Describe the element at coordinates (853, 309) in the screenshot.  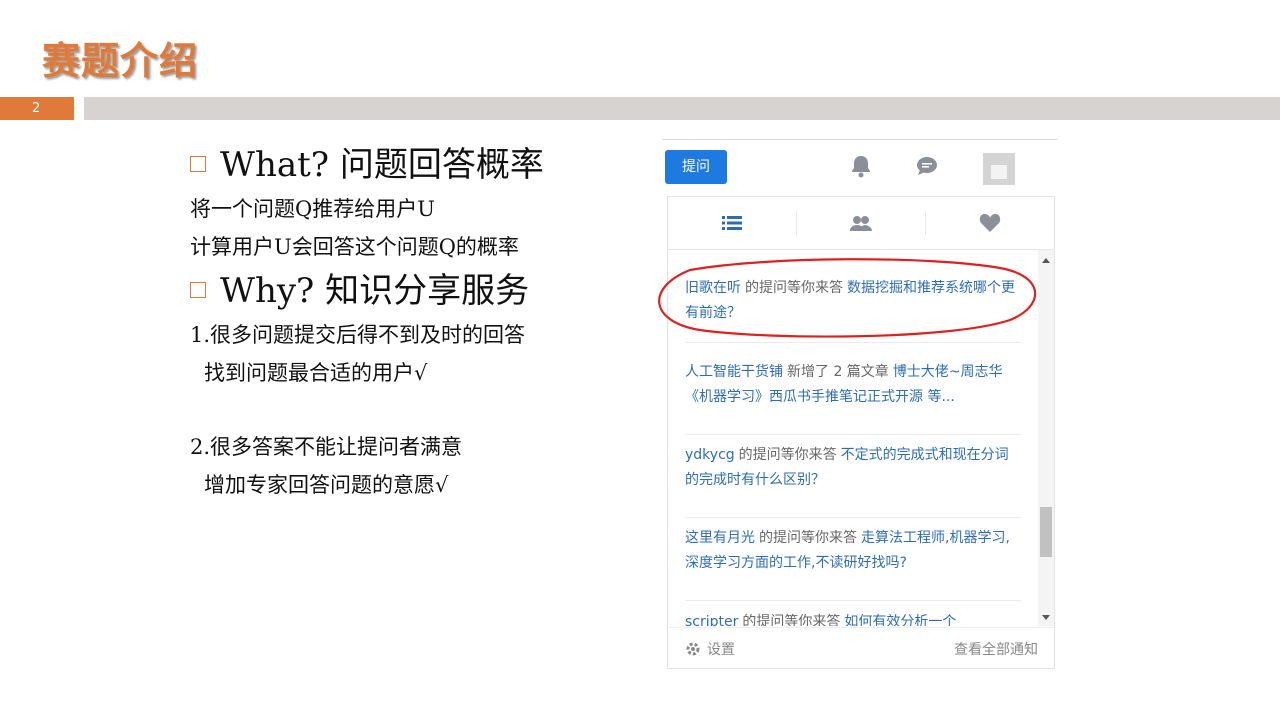
I see `list-item: 旧歌在听 的提问等你来答 数据挖掘和推荐系统哪个更有前途？` at that location.